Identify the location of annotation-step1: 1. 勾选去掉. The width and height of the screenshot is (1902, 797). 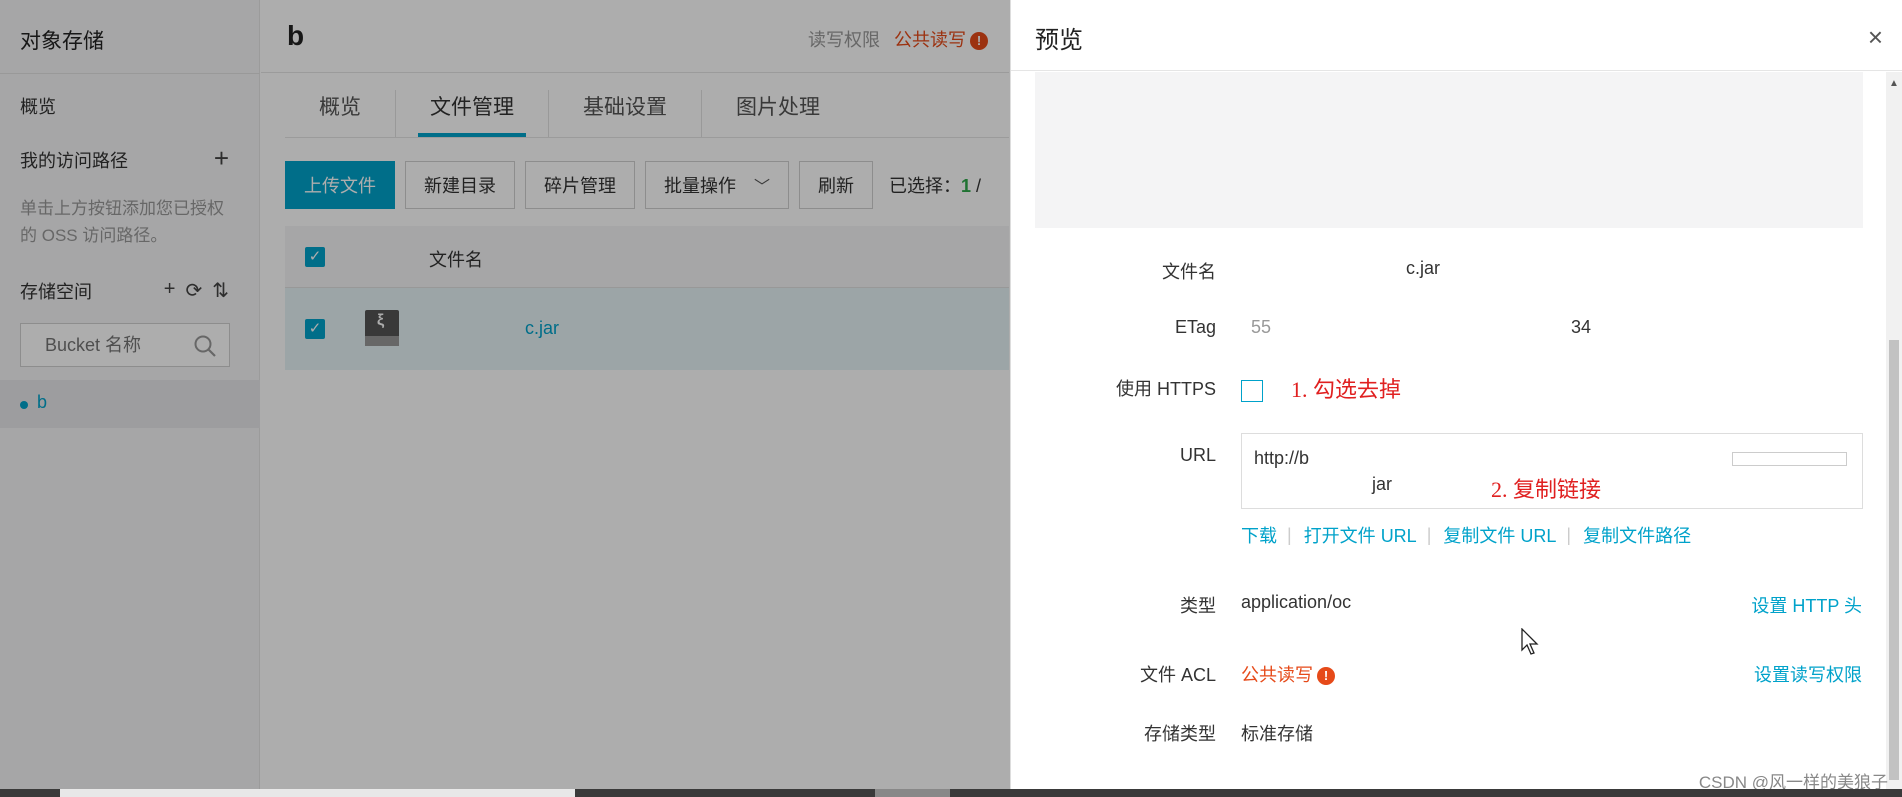
(1346, 389).